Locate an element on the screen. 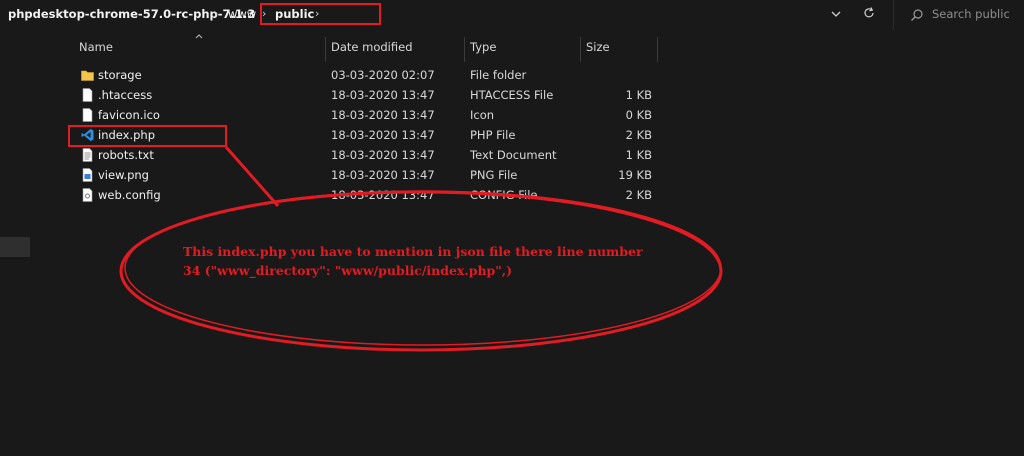 This screenshot has width=1024, height=456. file-date: 03-03-2020 02:07 is located at coordinates (383, 75).